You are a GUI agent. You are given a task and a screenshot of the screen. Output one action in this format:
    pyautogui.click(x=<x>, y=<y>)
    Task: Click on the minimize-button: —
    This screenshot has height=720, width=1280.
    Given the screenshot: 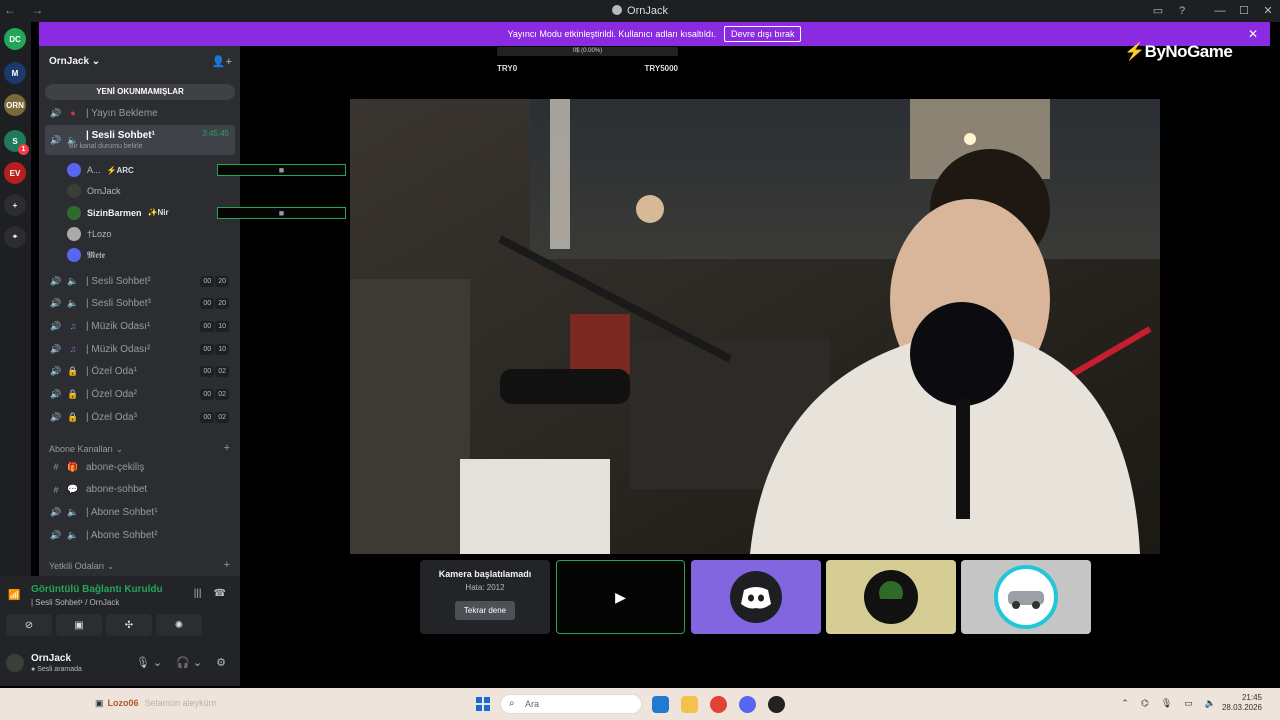 What is the action you would take?
    pyautogui.click(x=1220, y=11)
    